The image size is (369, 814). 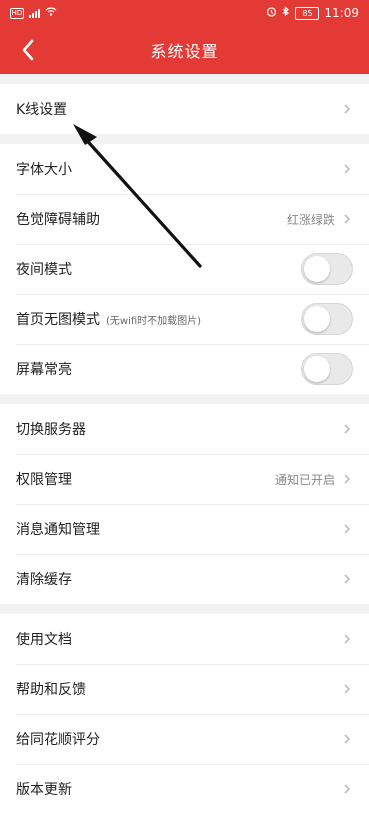 I want to click on row-left: 给同花顺评分, so click(x=58, y=739).